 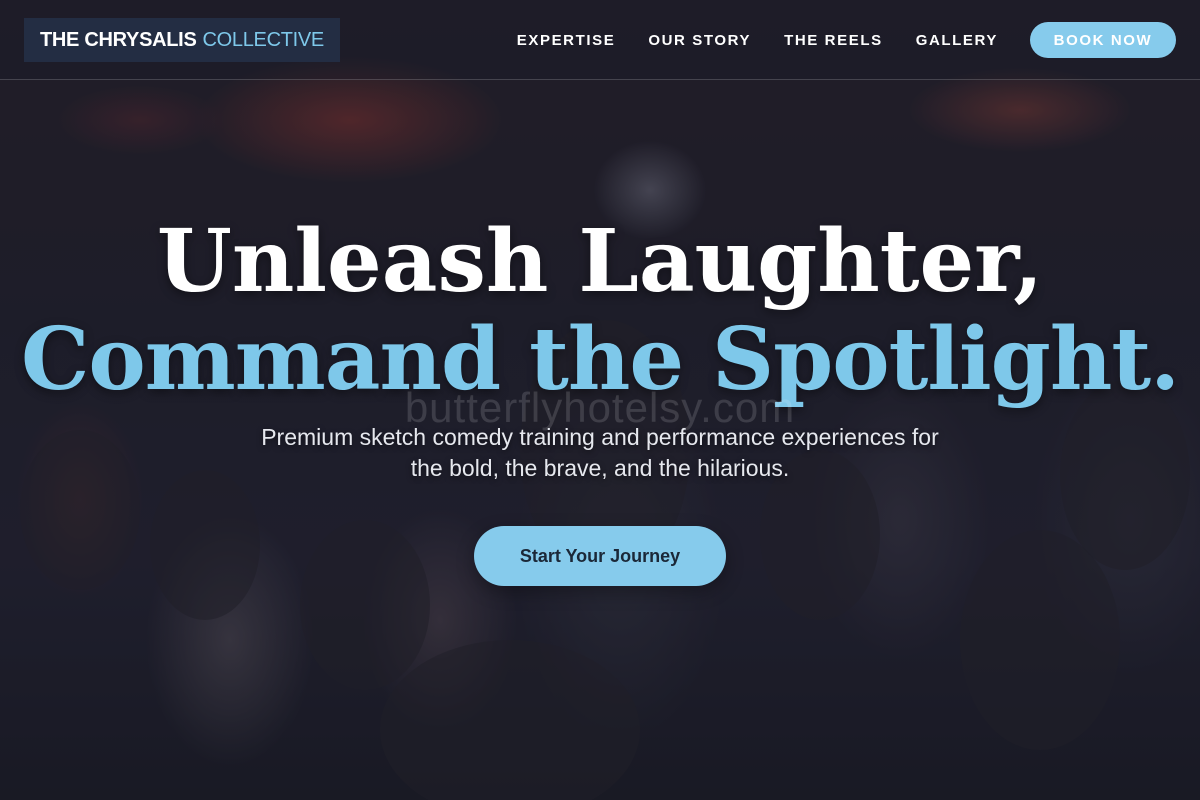 I want to click on logo-accent-text: COLLECTIVE, so click(x=263, y=39).